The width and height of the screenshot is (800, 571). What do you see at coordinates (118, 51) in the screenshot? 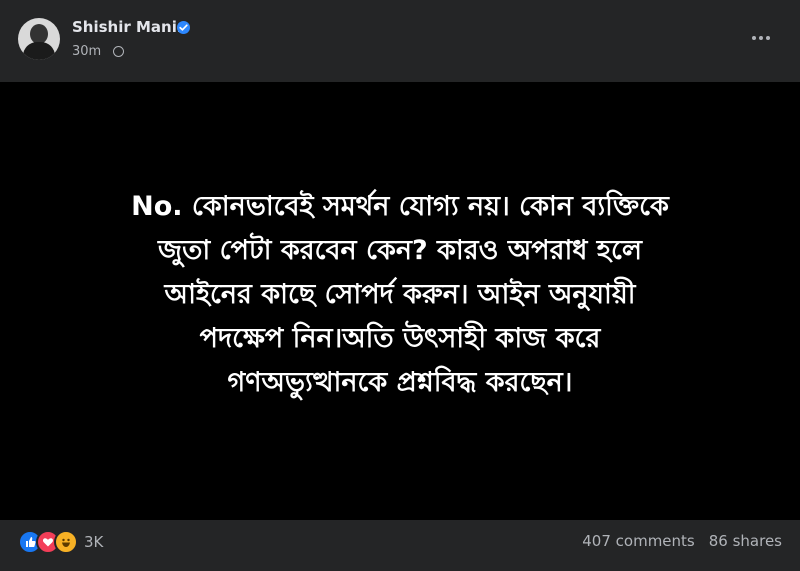
I see `globe-icon` at bounding box center [118, 51].